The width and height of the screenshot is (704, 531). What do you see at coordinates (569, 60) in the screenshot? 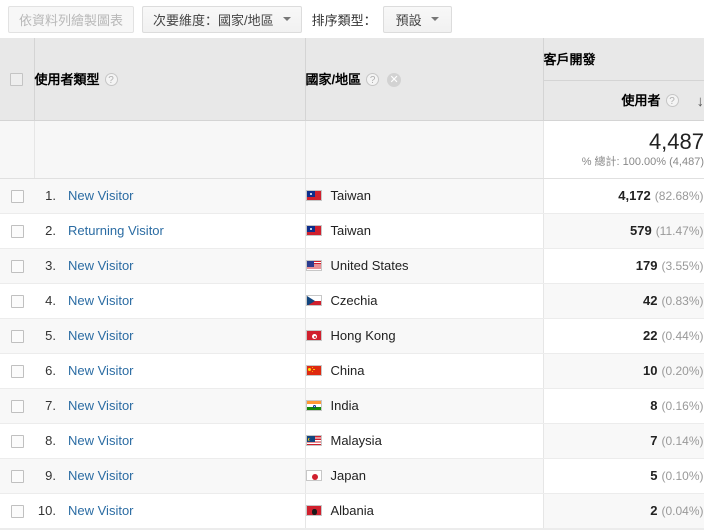
I see `column-group-acquisition-label: 客戶開發` at bounding box center [569, 60].